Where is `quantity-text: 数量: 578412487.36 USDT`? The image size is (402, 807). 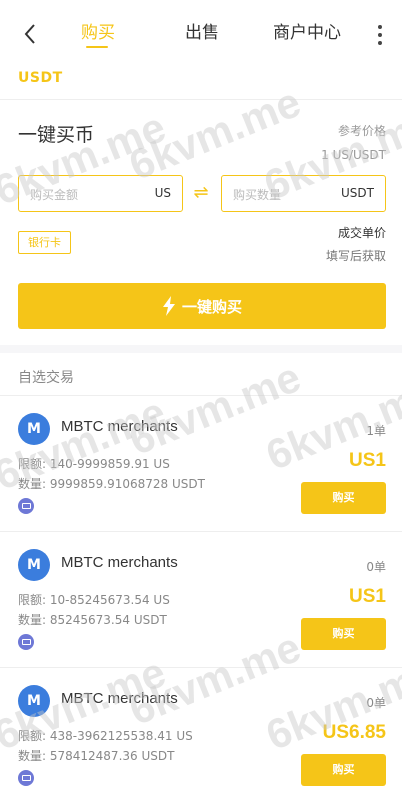 quantity-text: 数量: 578412487.36 USDT is located at coordinates (96, 756).